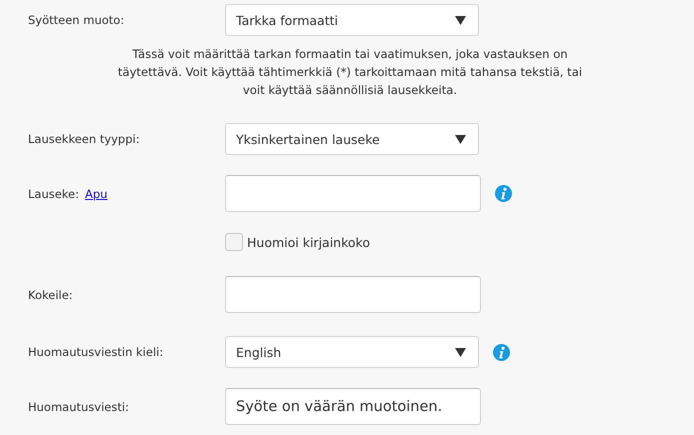 The height and width of the screenshot is (435, 694). What do you see at coordinates (76, 20) in the screenshot?
I see `field-label: Syötteen muoto:` at bounding box center [76, 20].